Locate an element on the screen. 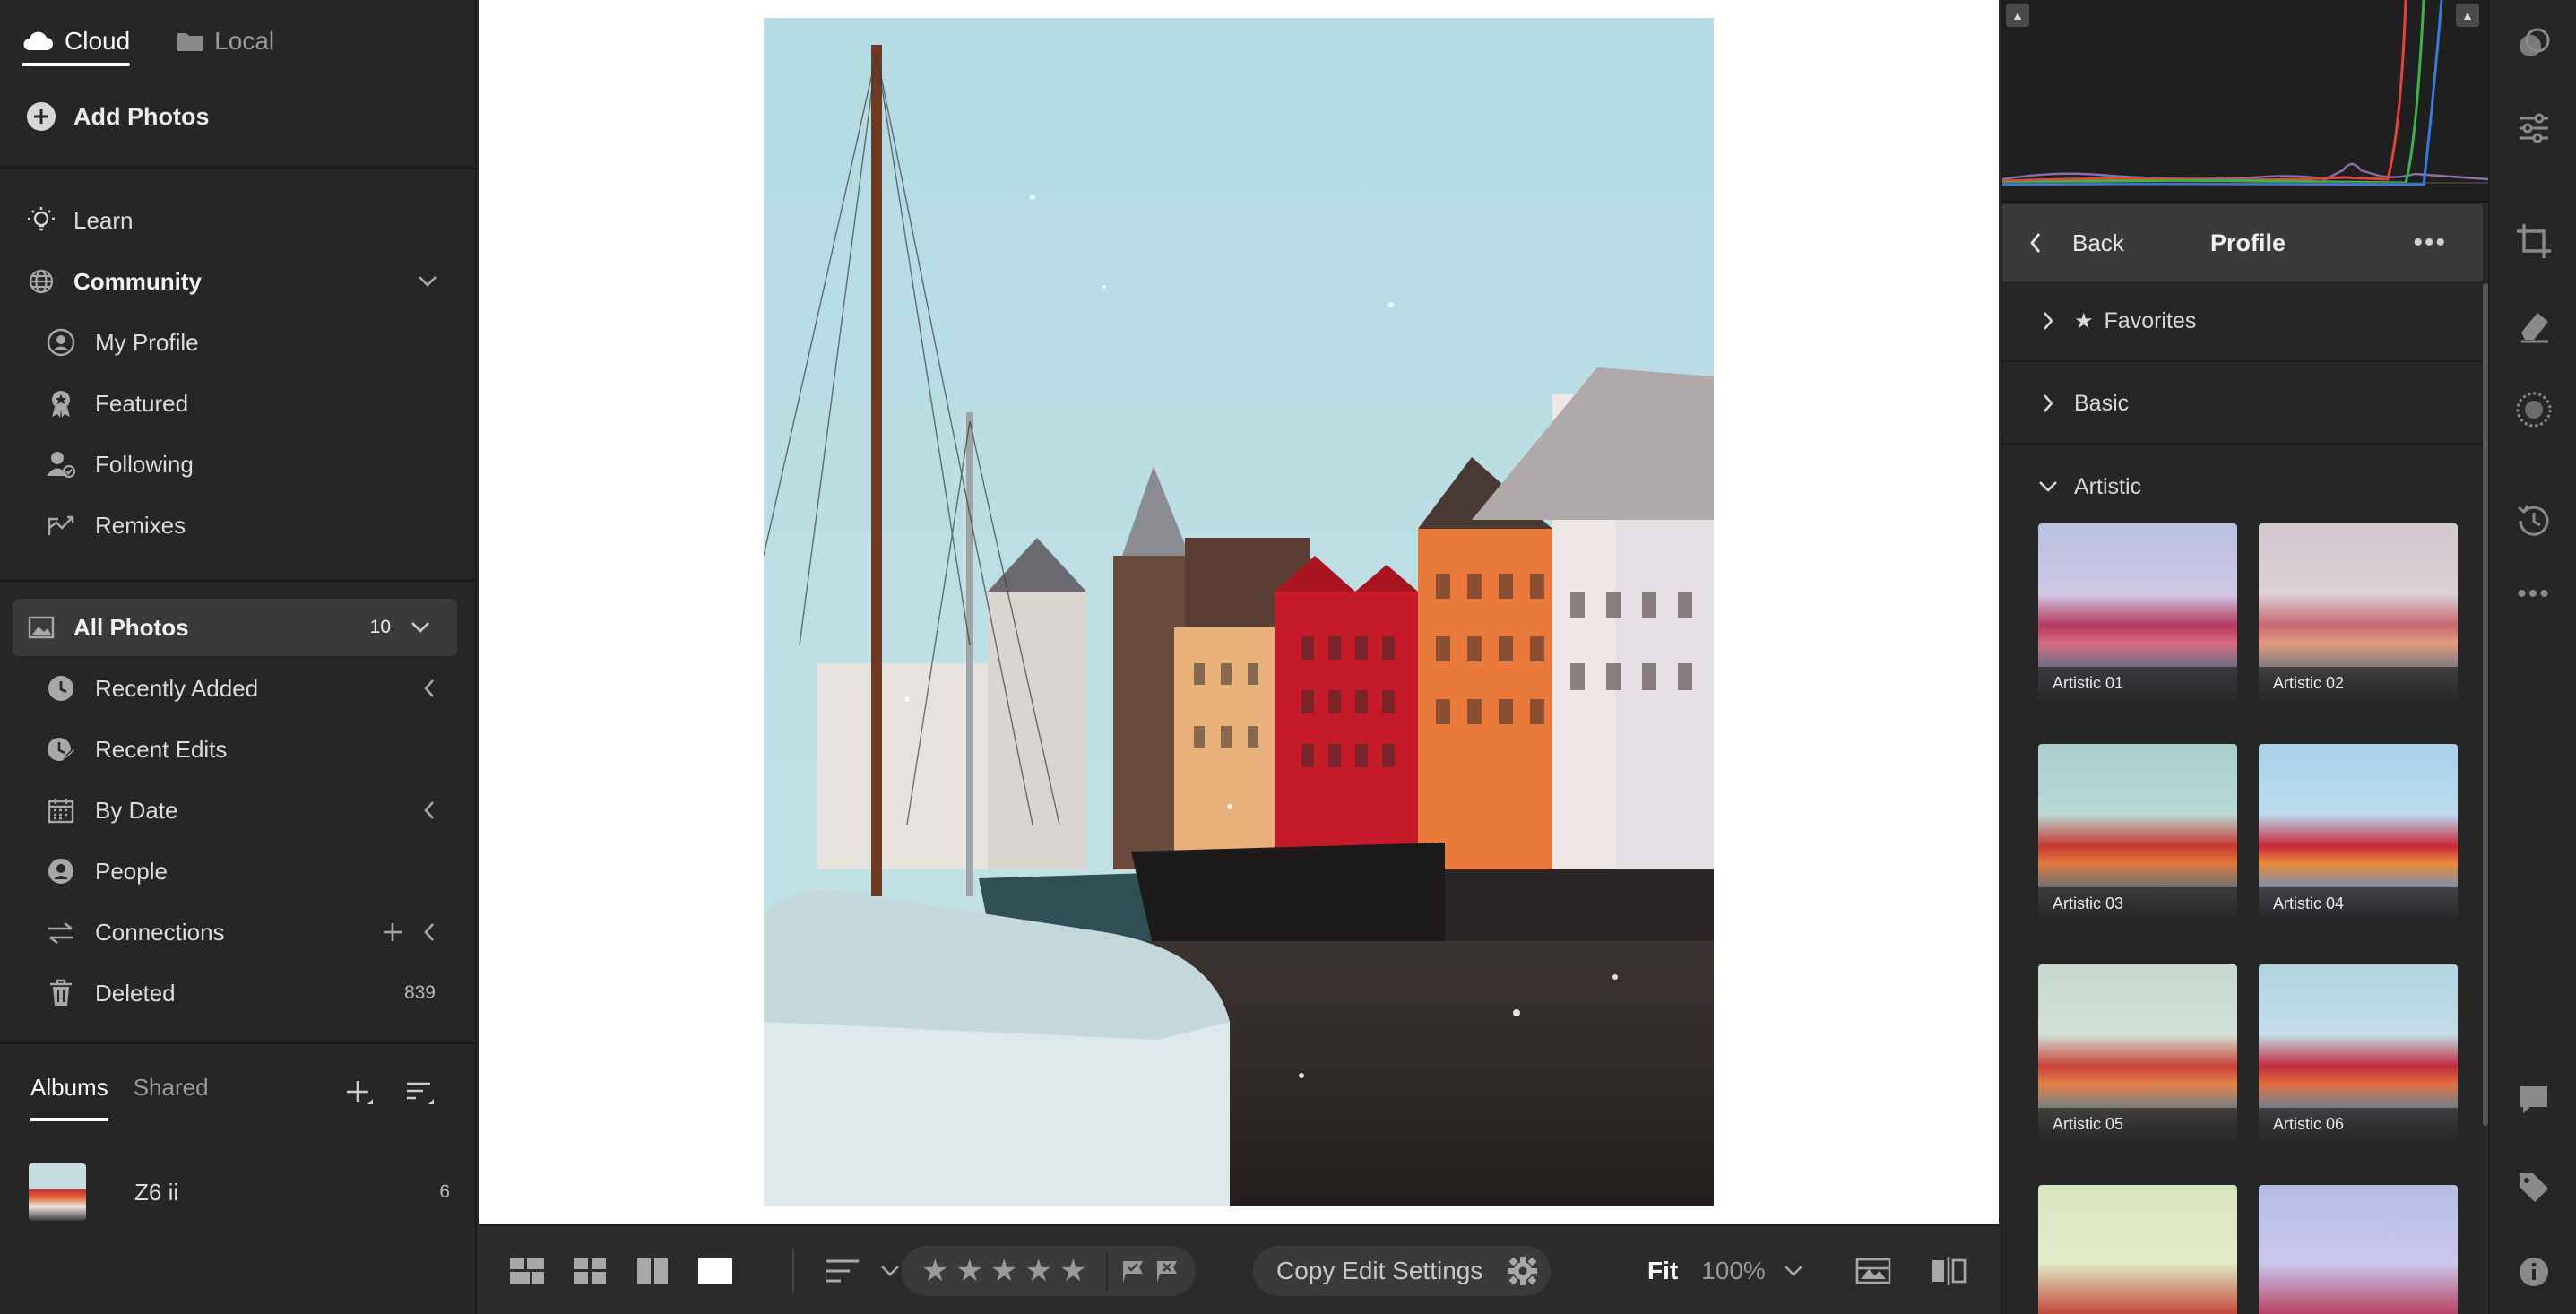 The height and width of the screenshot is (1314, 2576). history-icon is located at coordinates (2533, 520).